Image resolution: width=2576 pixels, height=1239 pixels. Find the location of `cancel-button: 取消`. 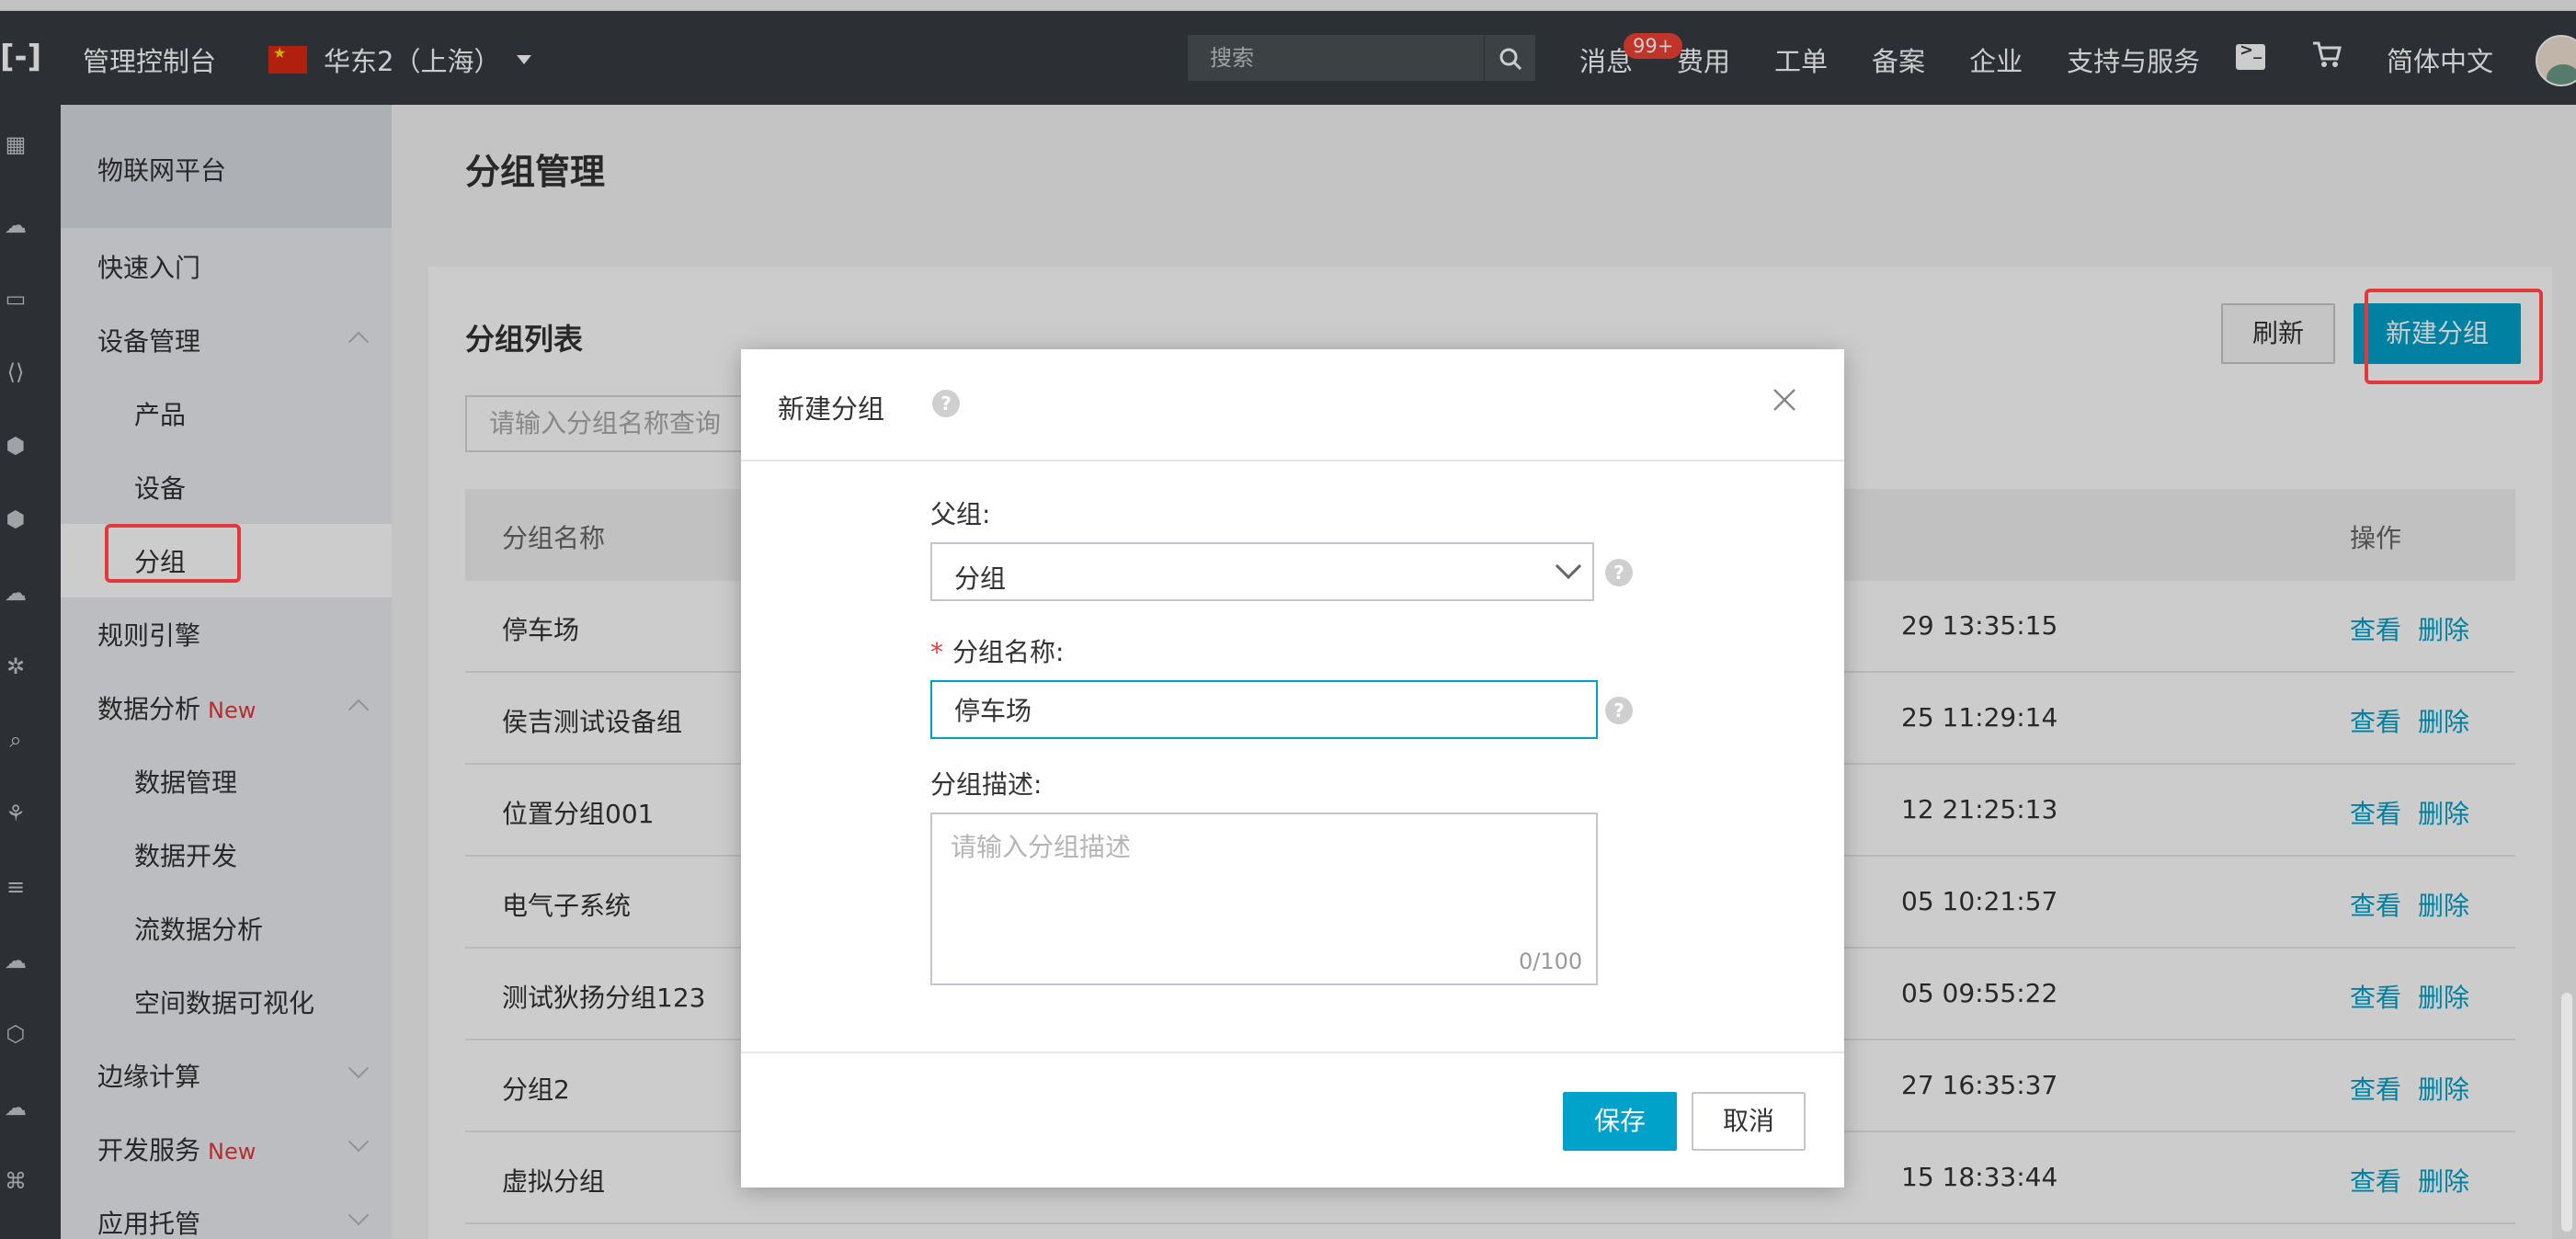

cancel-button: 取消 is located at coordinates (1749, 1121).